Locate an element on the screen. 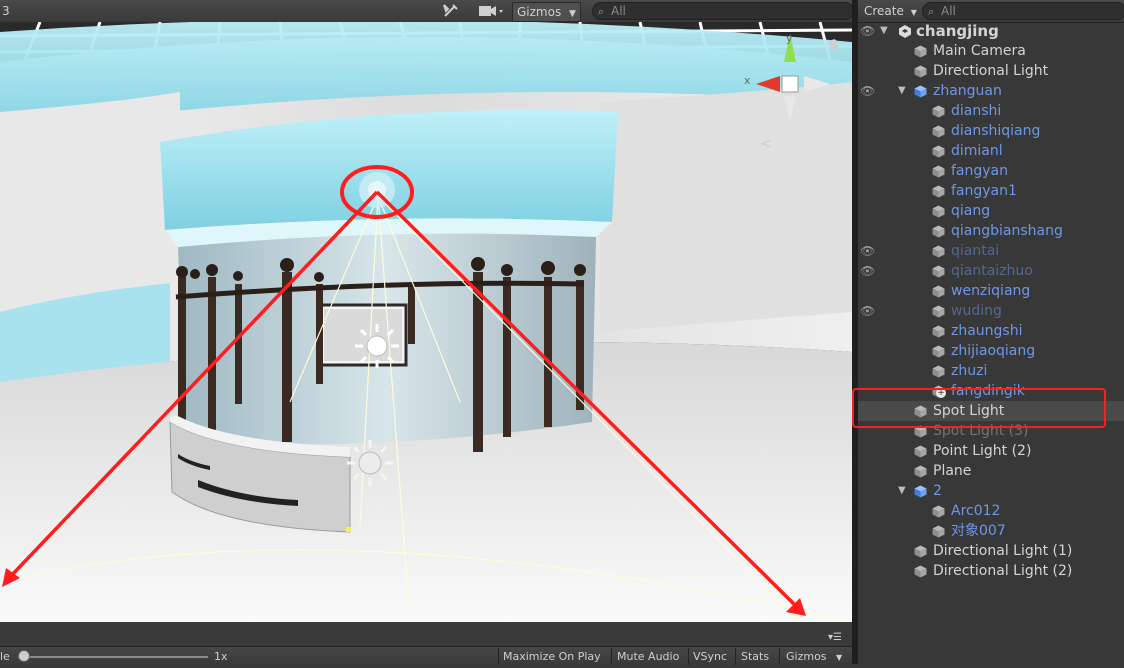 The width and height of the screenshot is (1124, 668). hierarchy-item-label: Point Light (2) is located at coordinates (982, 451).